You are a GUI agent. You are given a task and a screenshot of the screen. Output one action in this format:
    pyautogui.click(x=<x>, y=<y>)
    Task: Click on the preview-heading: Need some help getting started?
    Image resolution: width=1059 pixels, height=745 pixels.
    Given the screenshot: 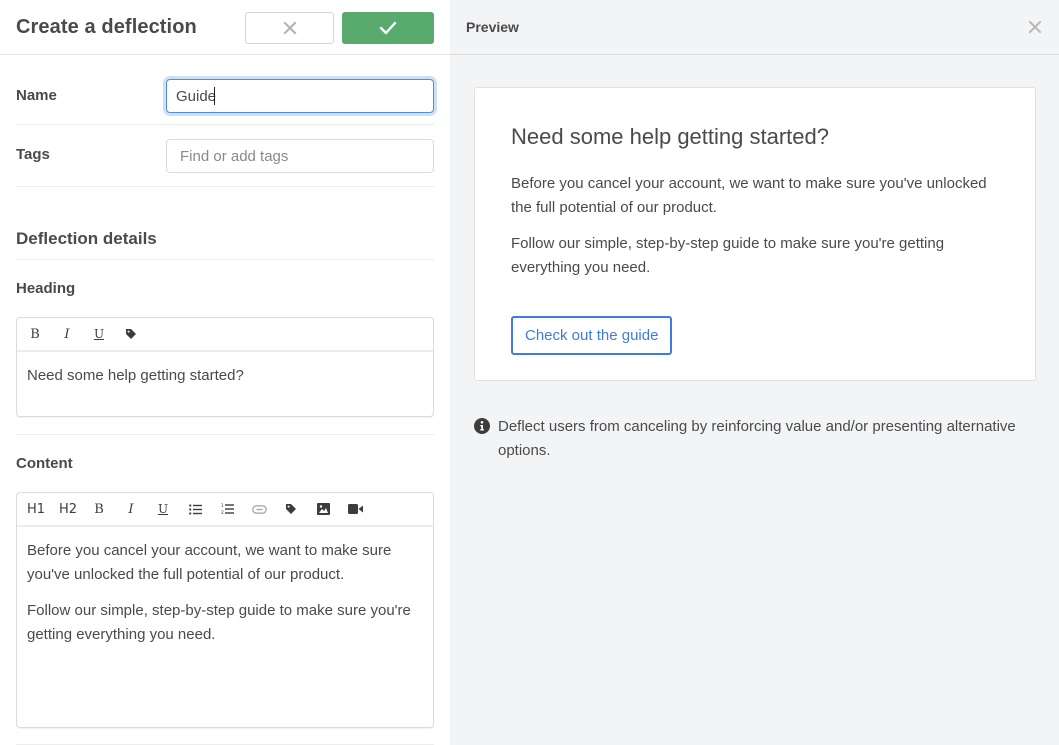 What is the action you would take?
    pyautogui.click(x=670, y=136)
    